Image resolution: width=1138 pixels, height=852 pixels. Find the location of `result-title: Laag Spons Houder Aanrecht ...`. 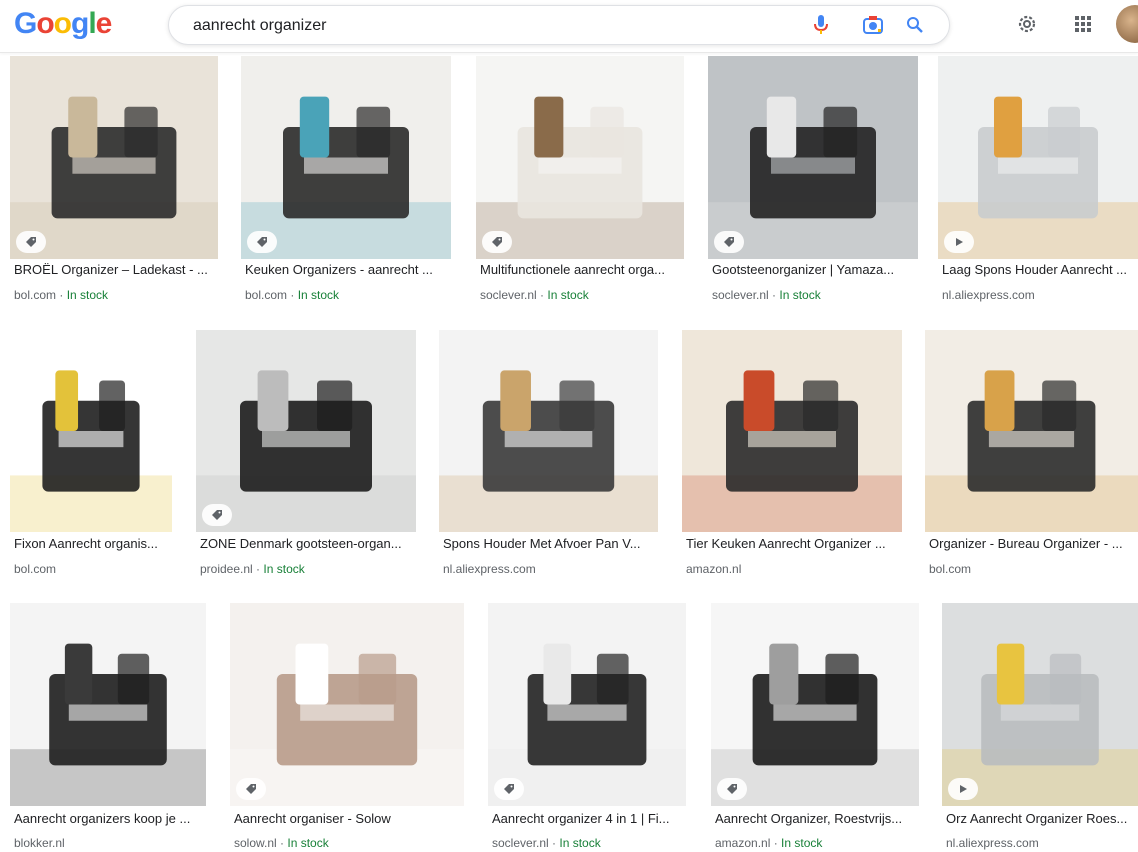

result-title: Laag Spons Houder Aanrecht ... is located at coordinates (1039, 269).